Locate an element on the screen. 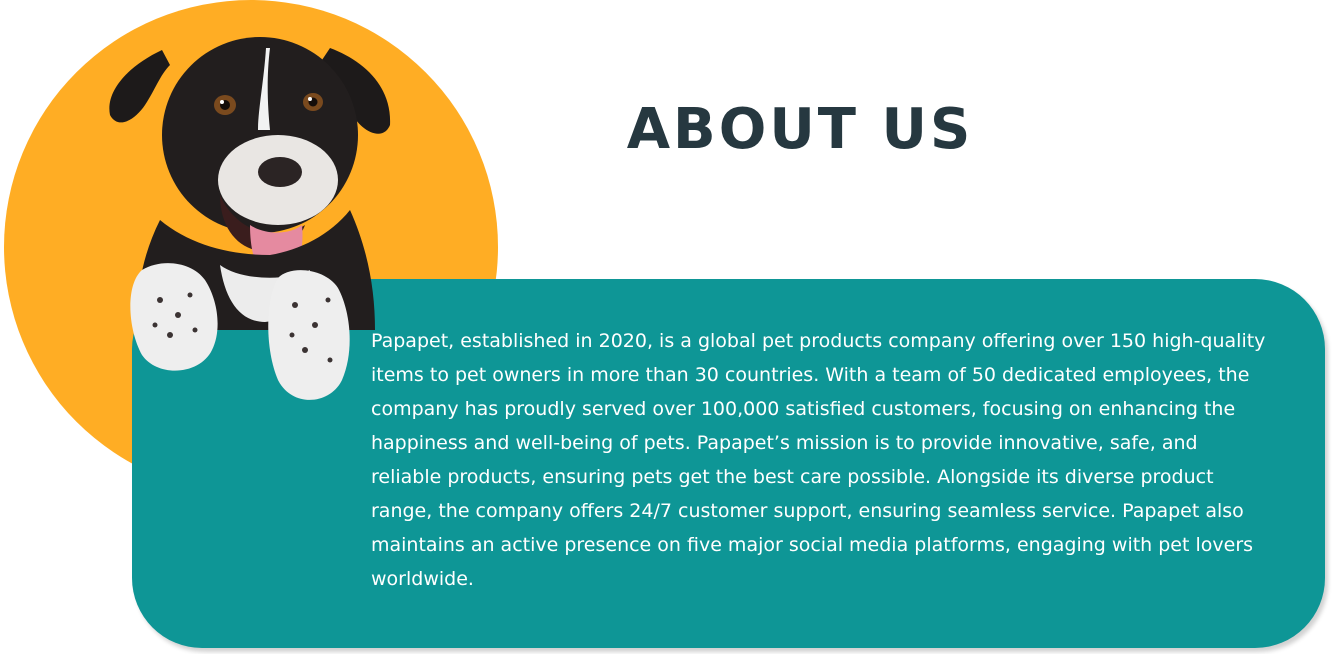 The width and height of the screenshot is (1334, 654). left-ear is located at coordinates (139, 86).